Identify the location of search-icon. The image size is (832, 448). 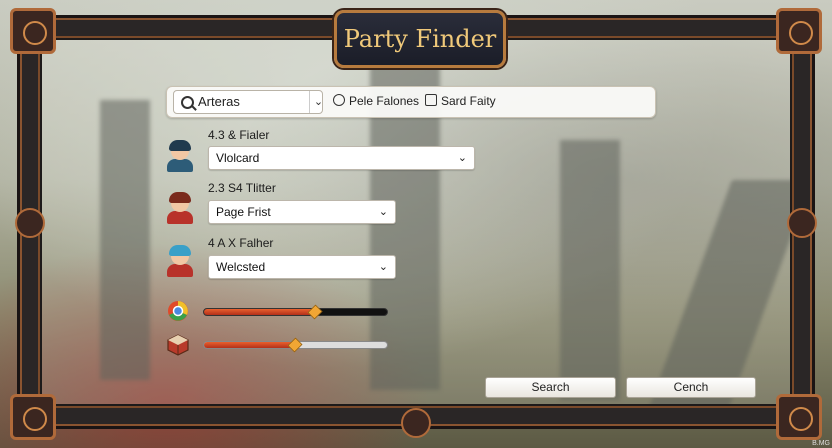
(187, 102).